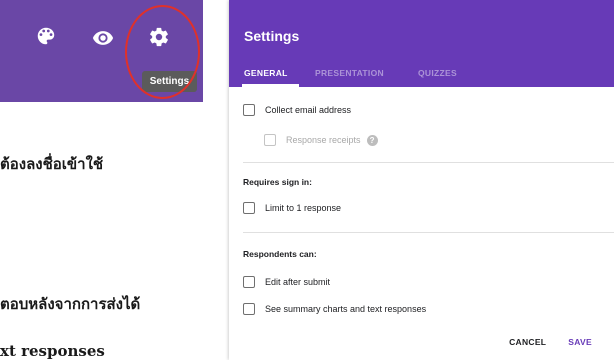  I want to click on highlight-circle, so click(162, 52).